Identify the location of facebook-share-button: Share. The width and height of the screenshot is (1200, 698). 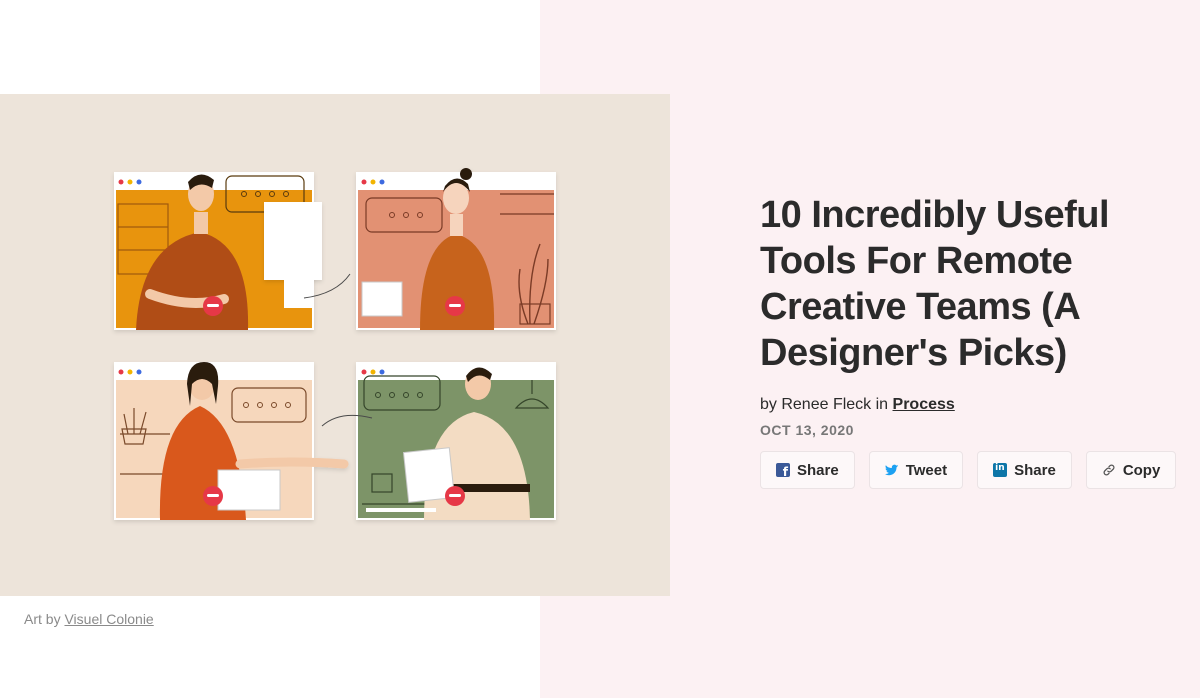
(807, 470).